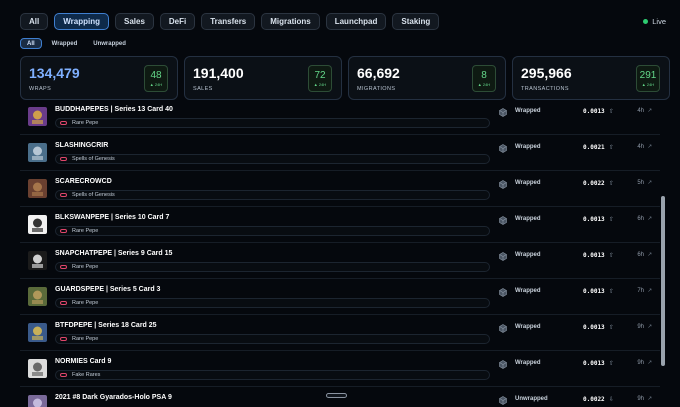 This screenshot has width=680, height=407. What do you see at coordinates (93, 159) in the screenshot?
I see `collection-label: Spells of Genesis` at bounding box center [93, 159].